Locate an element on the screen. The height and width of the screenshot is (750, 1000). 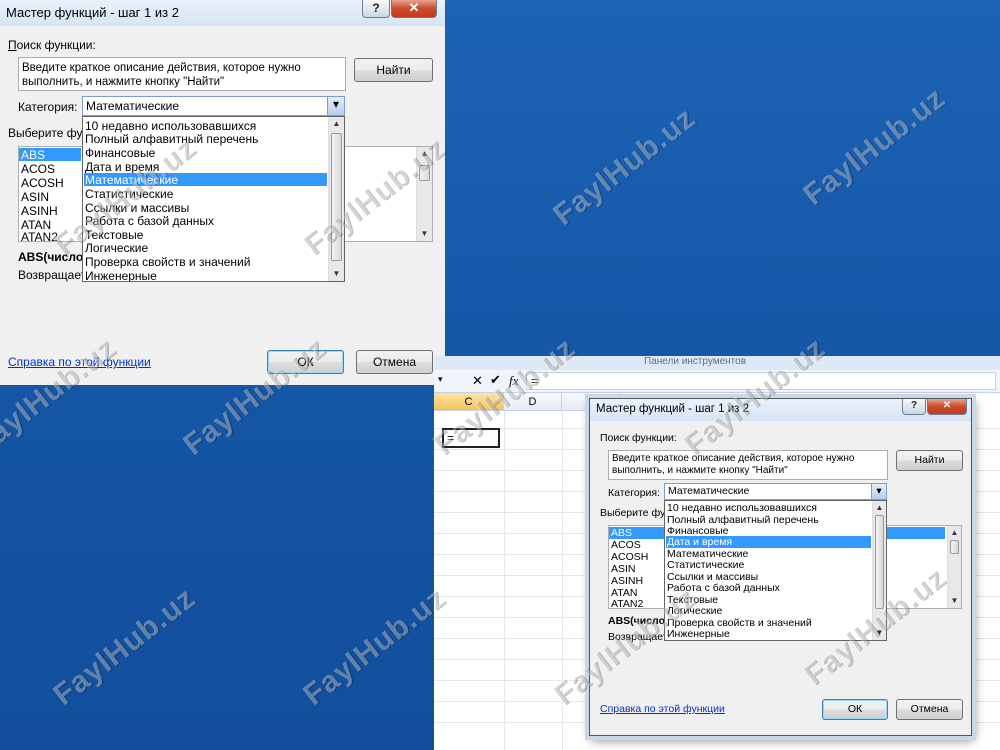
category-option: Ссылки и массивы is located at coordinates (137, 208).